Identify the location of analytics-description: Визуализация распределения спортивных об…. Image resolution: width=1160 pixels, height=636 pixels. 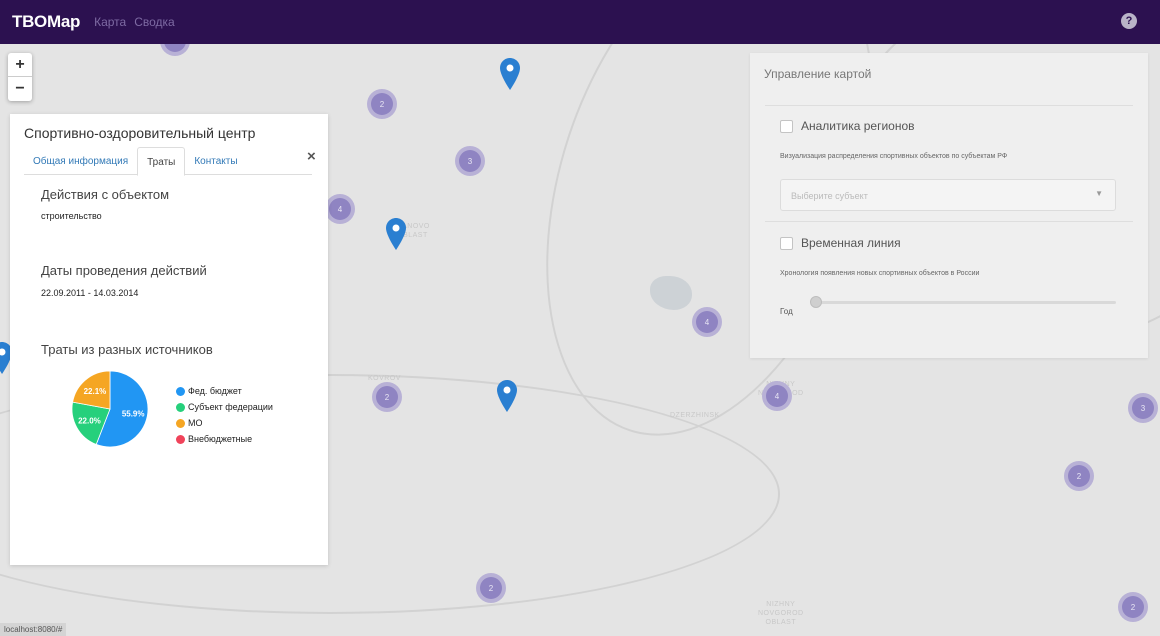
(894, 156).